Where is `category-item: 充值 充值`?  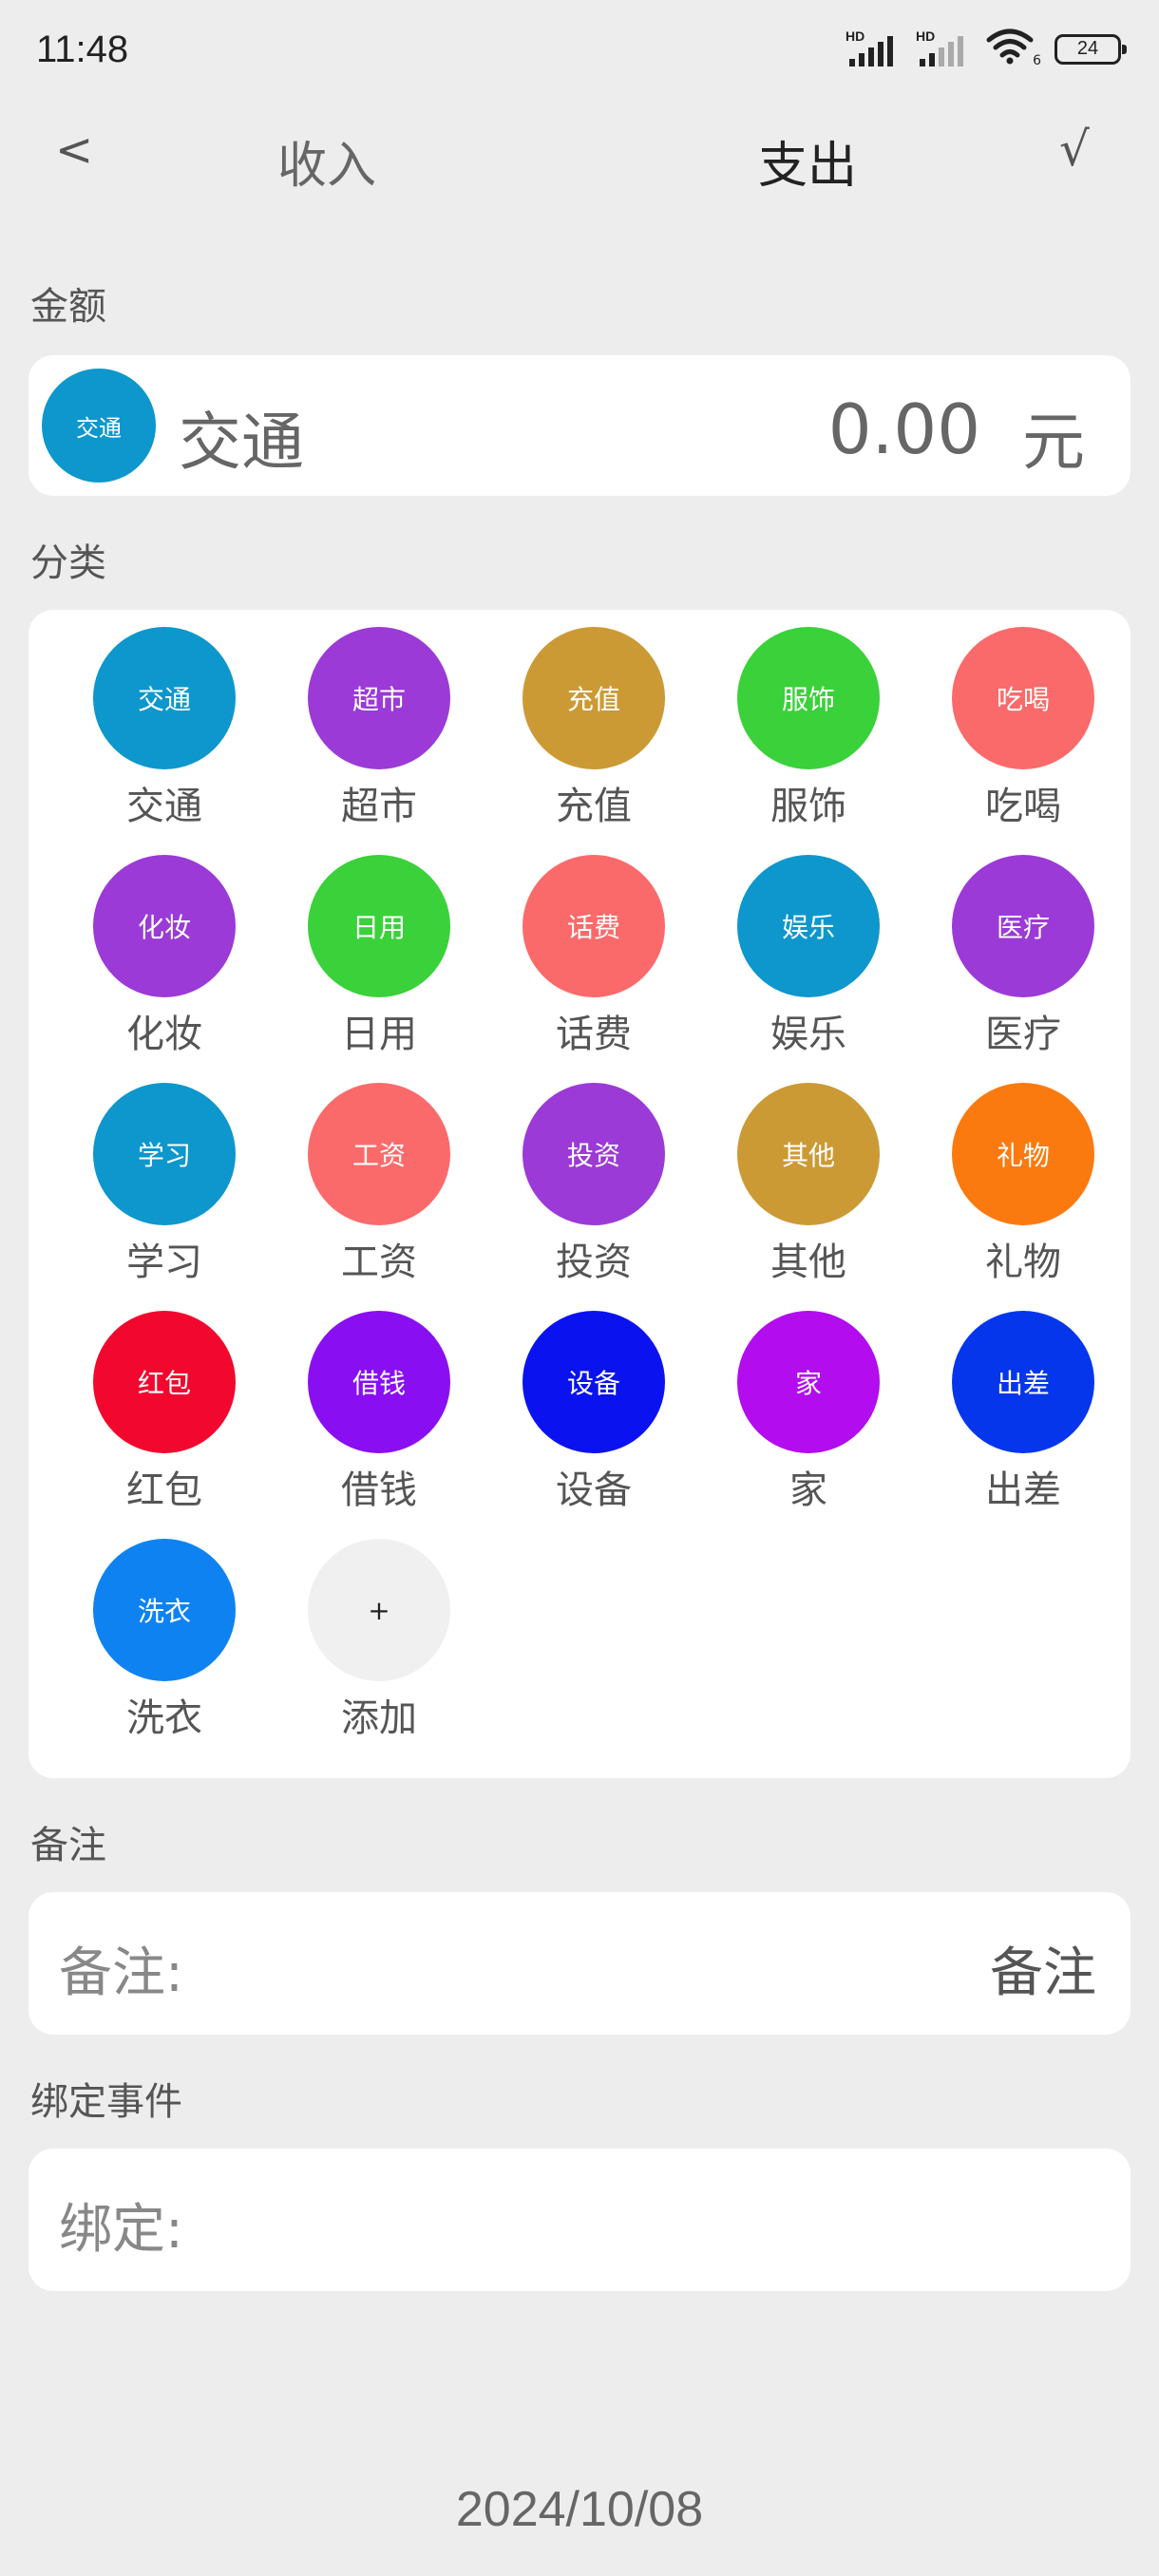 category-item: 充值 充值 is located at coordinates (579, 720).